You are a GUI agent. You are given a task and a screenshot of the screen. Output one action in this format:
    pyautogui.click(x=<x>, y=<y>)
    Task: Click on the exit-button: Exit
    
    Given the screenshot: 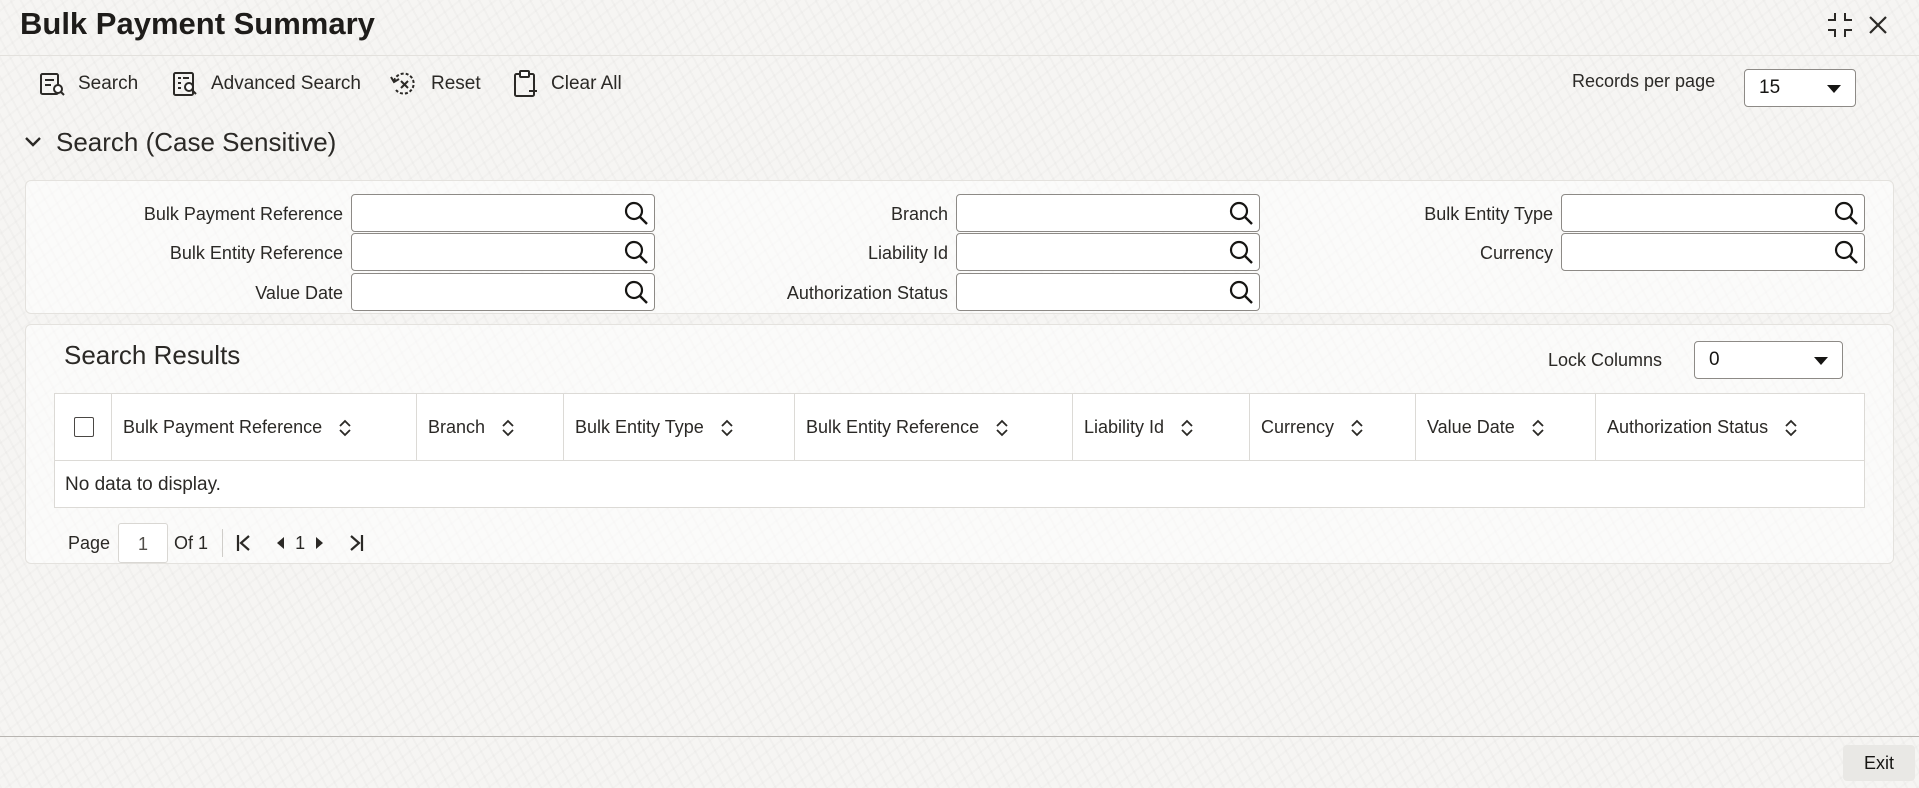 What is the action you would take?
    pyautogui.click(x=1879, y=763)
    